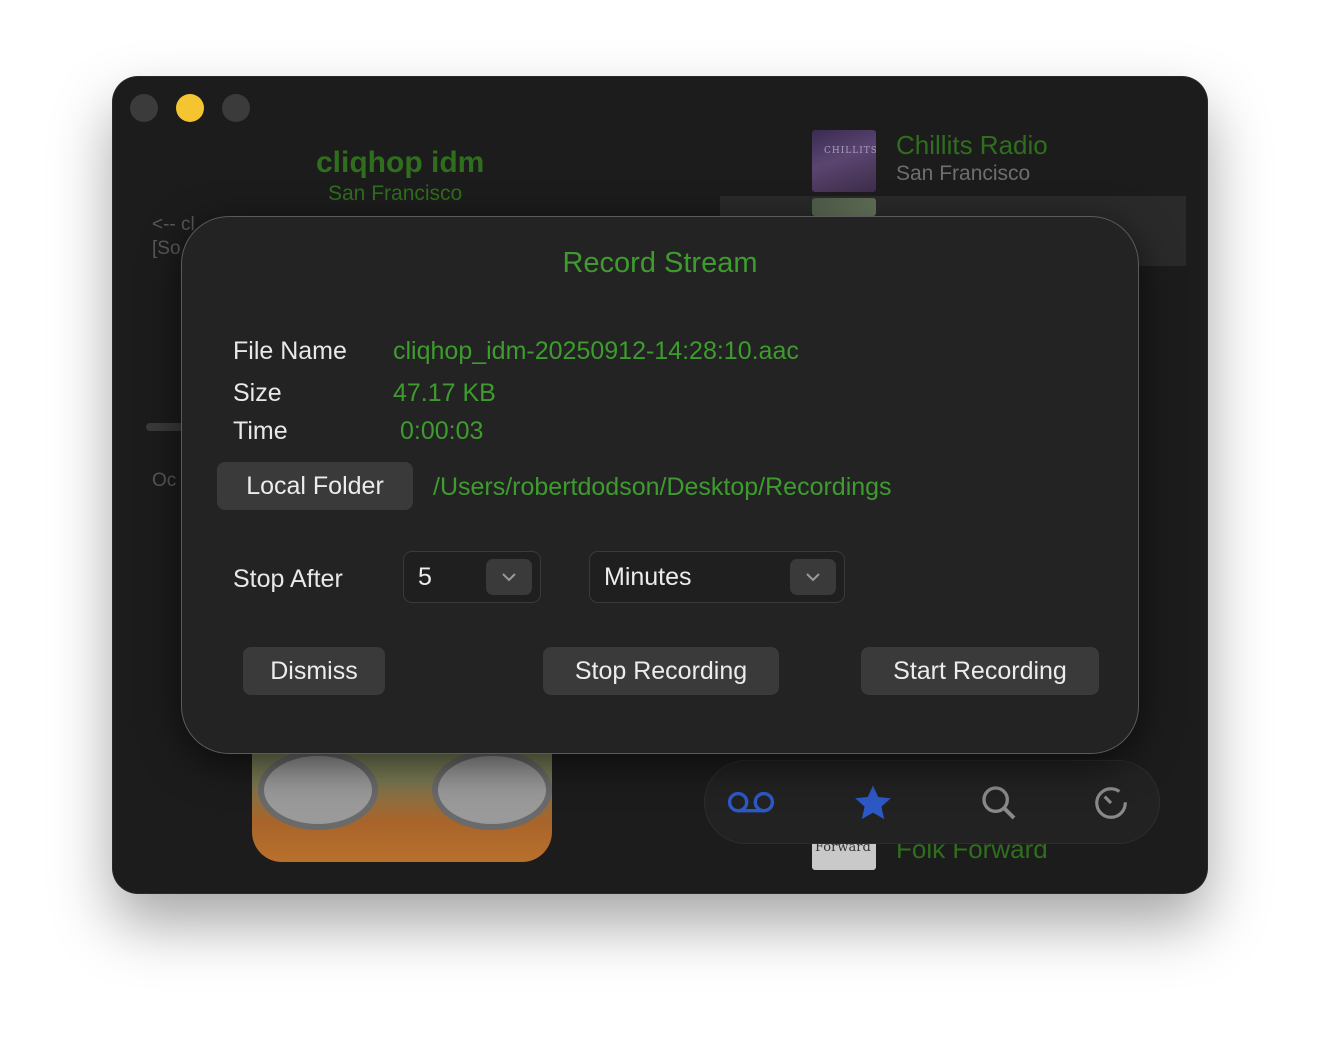  I want to click on dismiss-button: Dismiss, so click(314, 671).